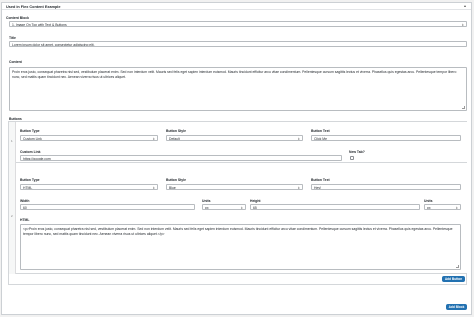 This screenshot has width=474, height=317. I want to click on height-input: 65, so click(335, 207).